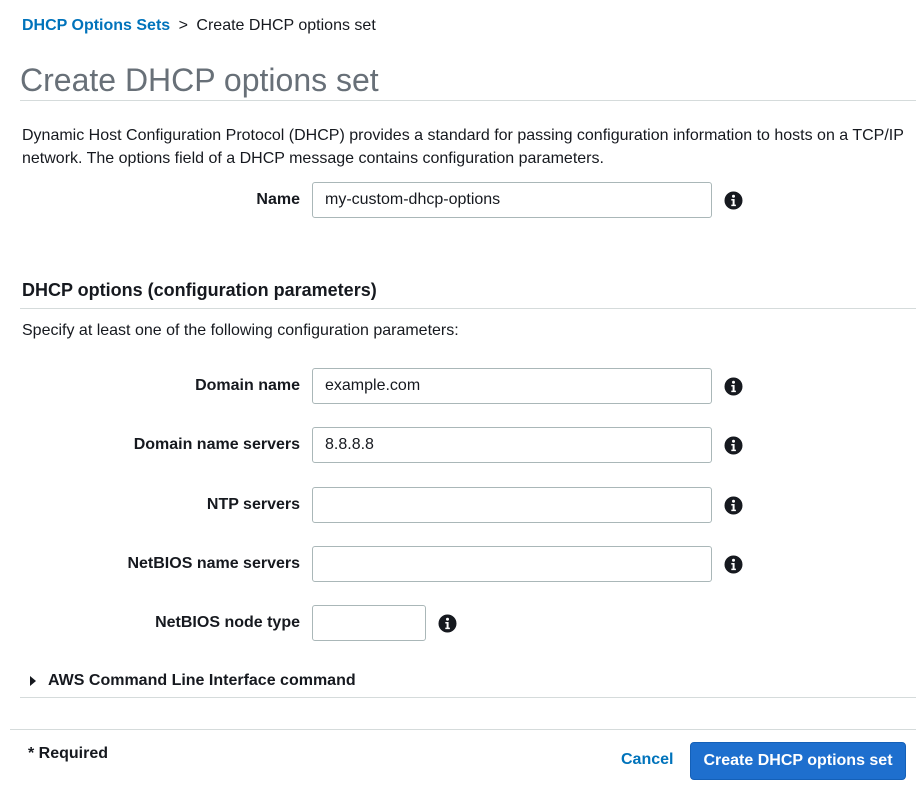 This screenshot has height=800, width=920. Describe the element at coordinates (798, 761) in the screenshot. I see `create-dhcp-options-set-button: Create DHCP options set` at that location.